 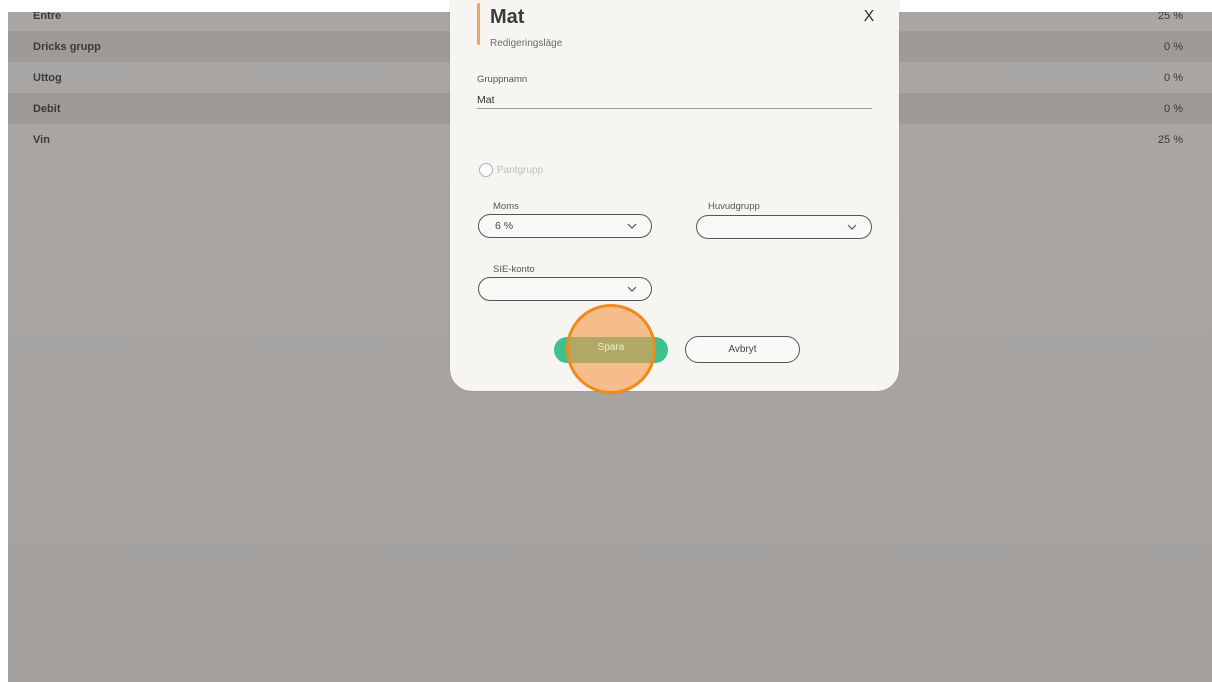 I want to click on main-group-select, so click(x=784, y=227).